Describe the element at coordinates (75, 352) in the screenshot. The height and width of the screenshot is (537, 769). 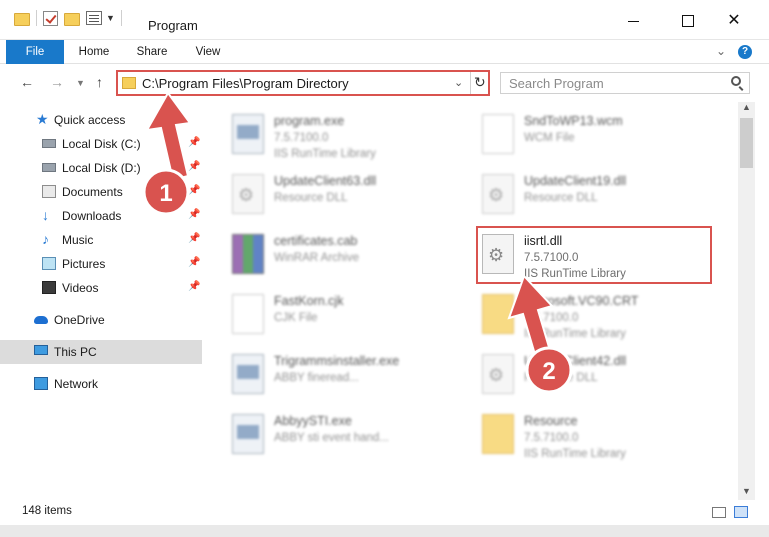
I see `sidebar-item-label: This PC` at that location.